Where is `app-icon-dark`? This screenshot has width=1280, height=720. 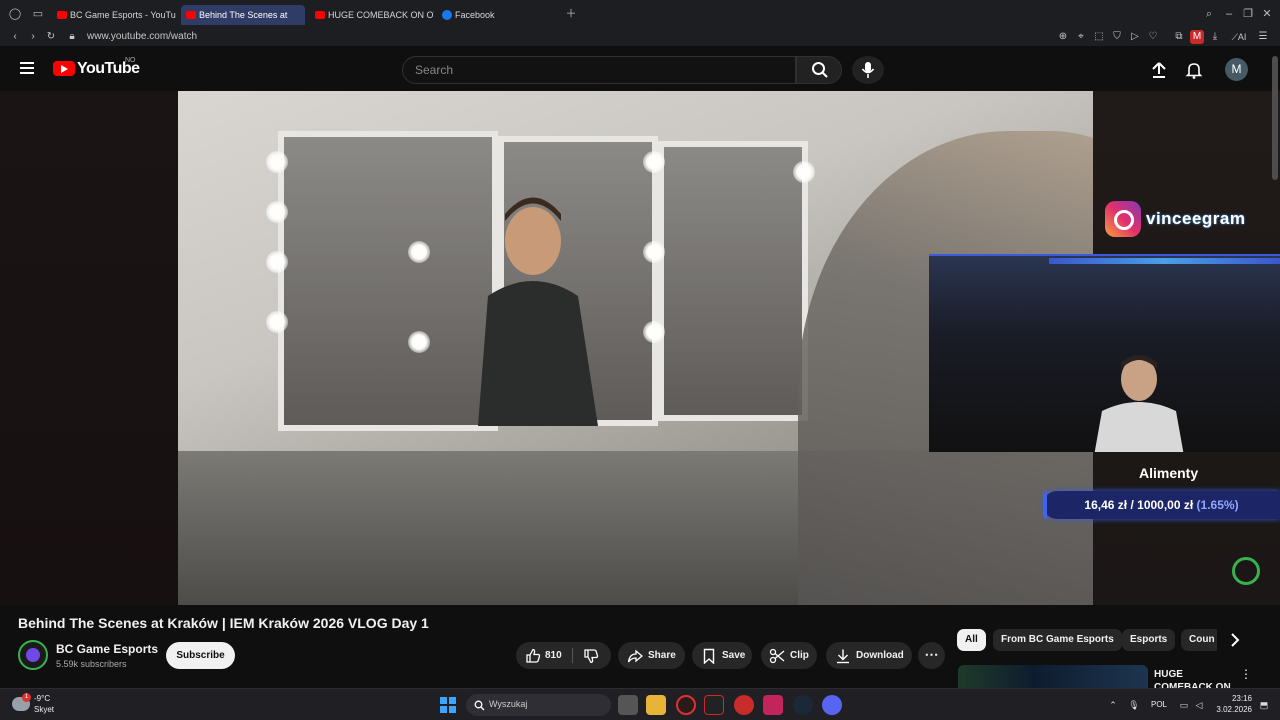
app-icon-dark is located at coordinates (714, 705).